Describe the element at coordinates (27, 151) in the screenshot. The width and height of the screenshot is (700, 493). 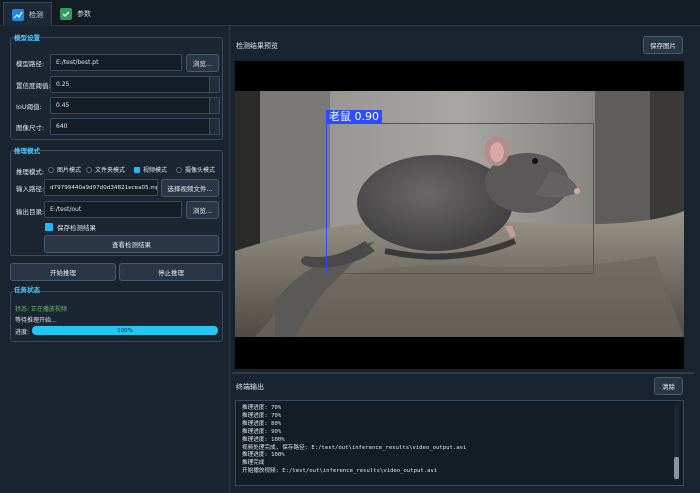
I see `inference-mode-title: 推理模式` at that location.